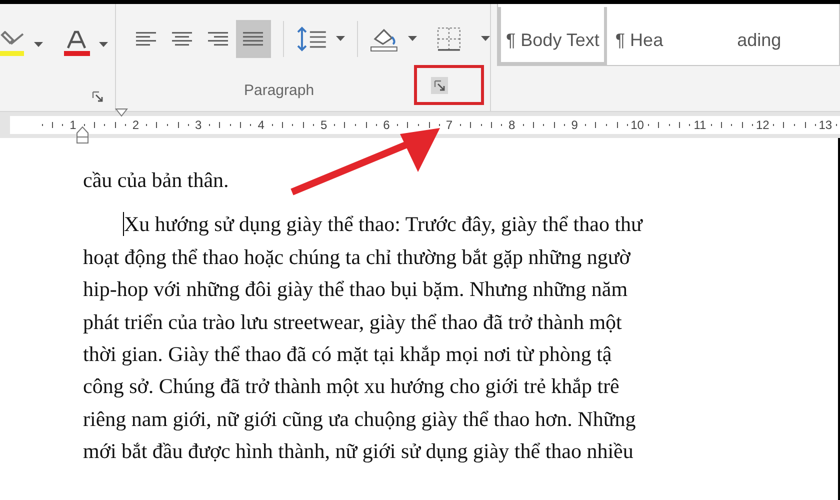  I want to click on document-text-line: hip-hop với những đôi giày thể thao bụi bặm. Nhưng những năm, so click(355, 290).